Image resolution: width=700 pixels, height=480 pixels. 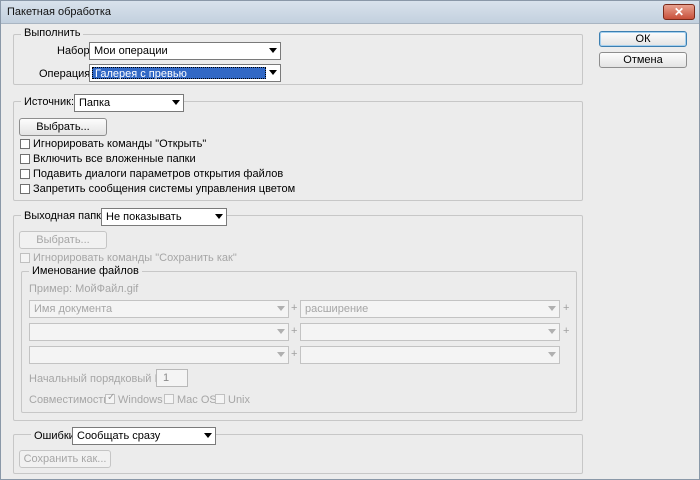 What do you see at coordinates (85, 271) in the screenshot?
I see `file-naming-legend: Именование файлов` at bounding box center [85, 271].